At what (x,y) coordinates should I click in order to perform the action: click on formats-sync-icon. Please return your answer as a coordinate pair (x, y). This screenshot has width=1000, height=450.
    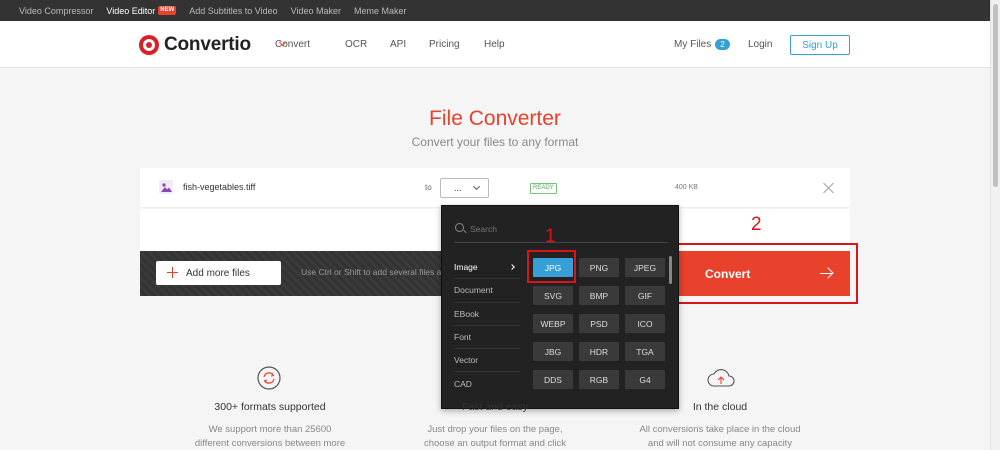
    Looking at the image, I should click on (269, 378).